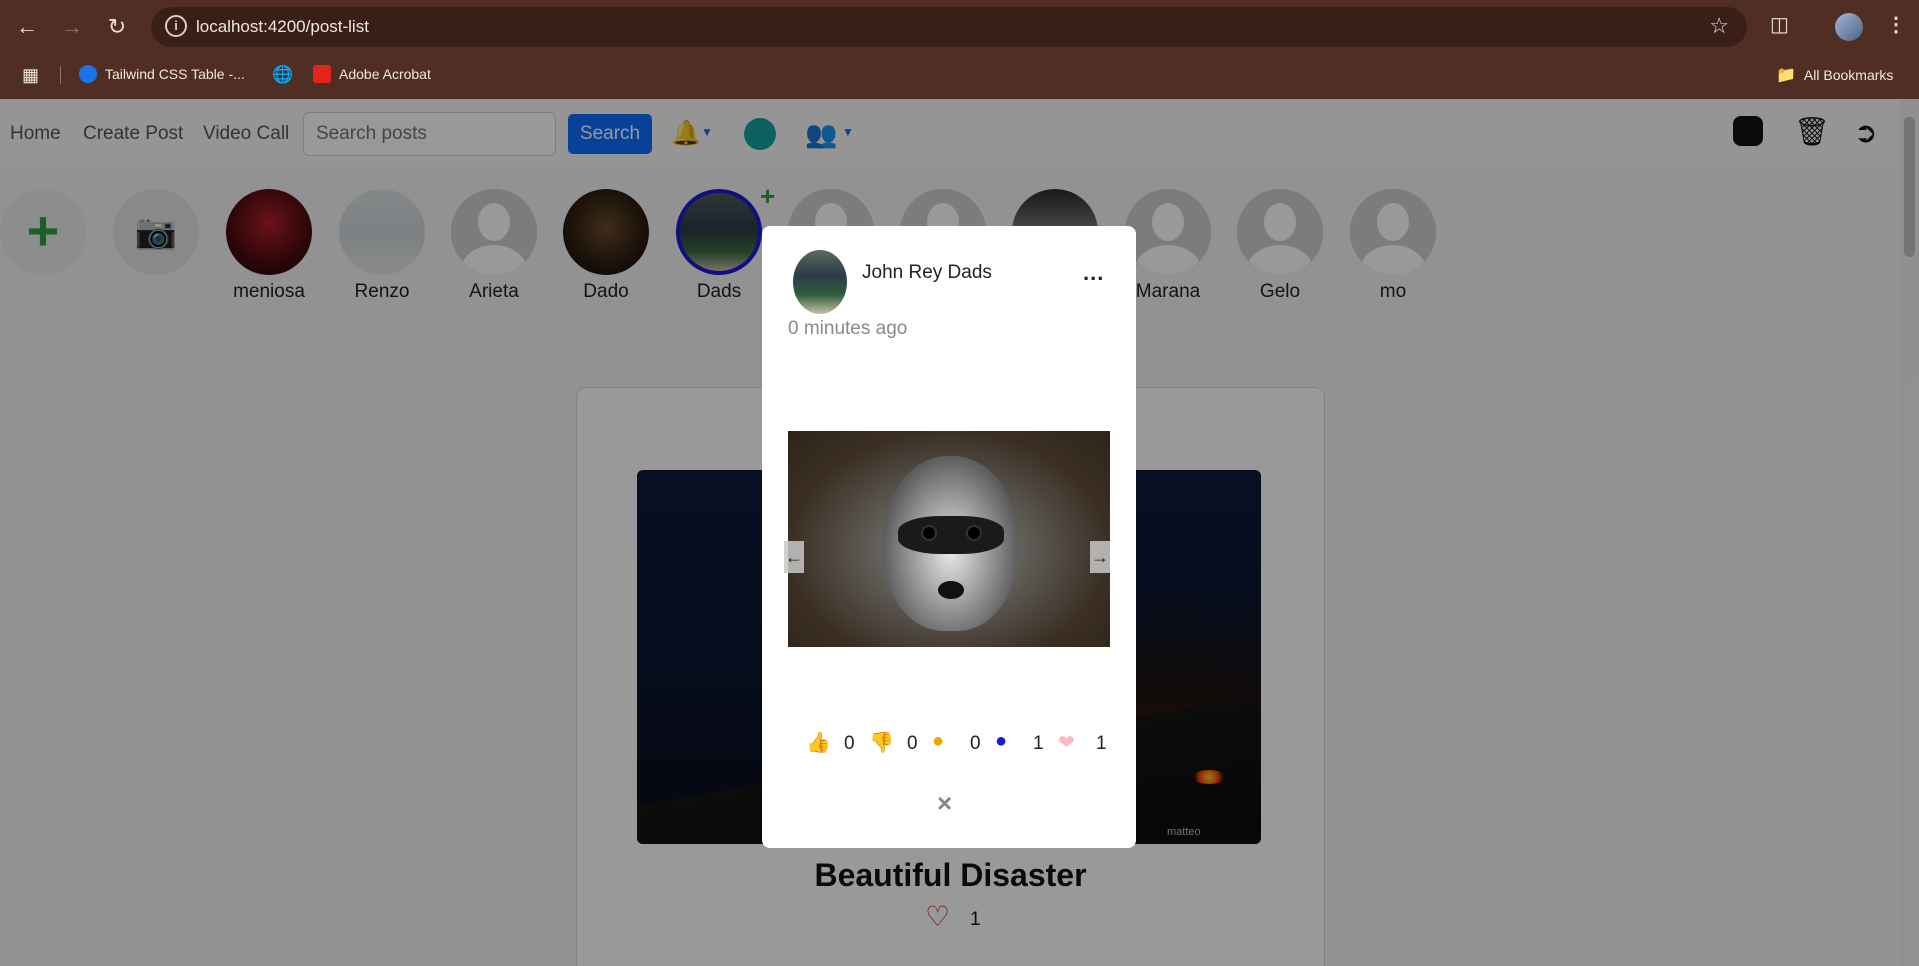 The height and width of the screenshot is (966, 1919). What do you see at coordinates (322, 74) in the screenshot?
I see `adobe-acrobat-icon` at bounding box center [322, 74].